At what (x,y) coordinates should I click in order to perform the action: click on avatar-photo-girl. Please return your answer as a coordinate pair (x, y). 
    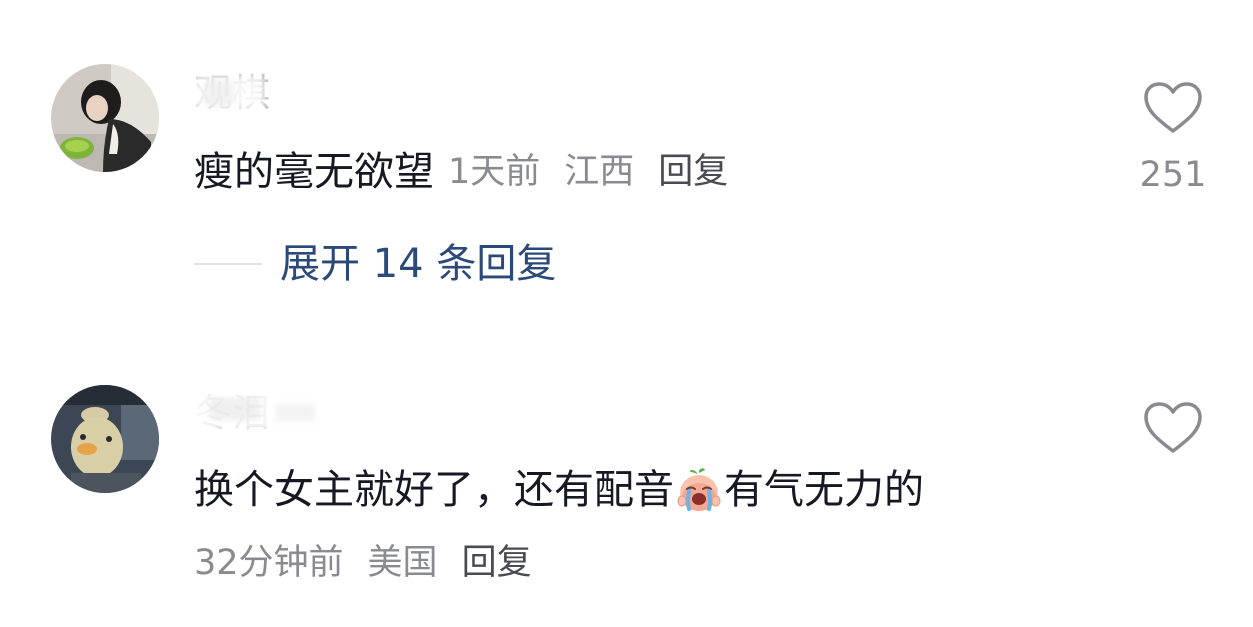
    Looking at the image, I should click on (105, 118).